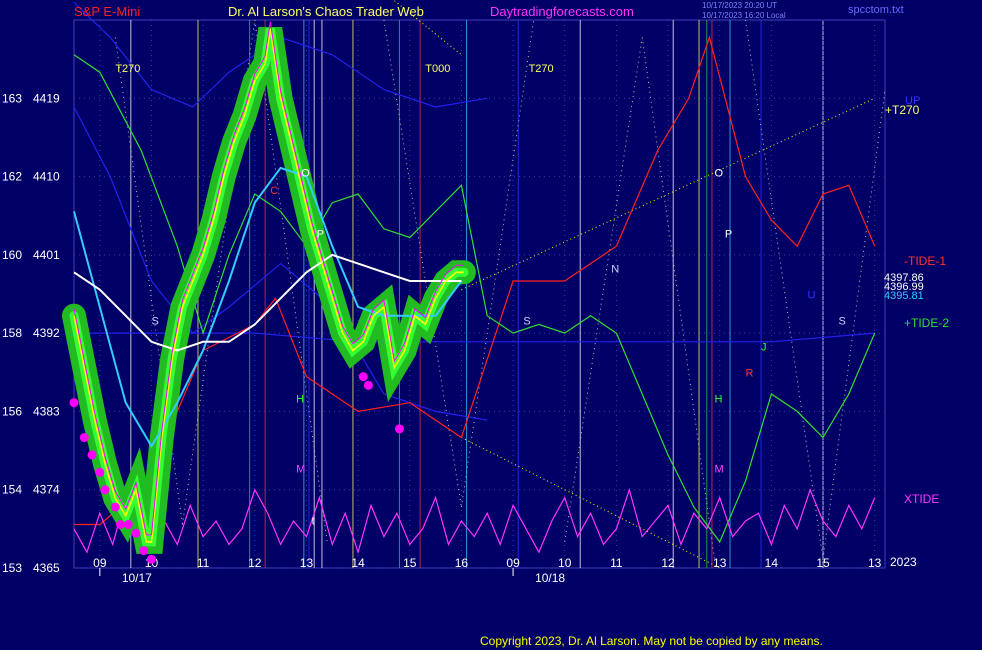 This screenshot has height=650, width=982. Describe the element at coordinates (326, 11) in the screenshot. I see `chart-title: Dr. Al Larson's Chaos Trader Web` at that location.